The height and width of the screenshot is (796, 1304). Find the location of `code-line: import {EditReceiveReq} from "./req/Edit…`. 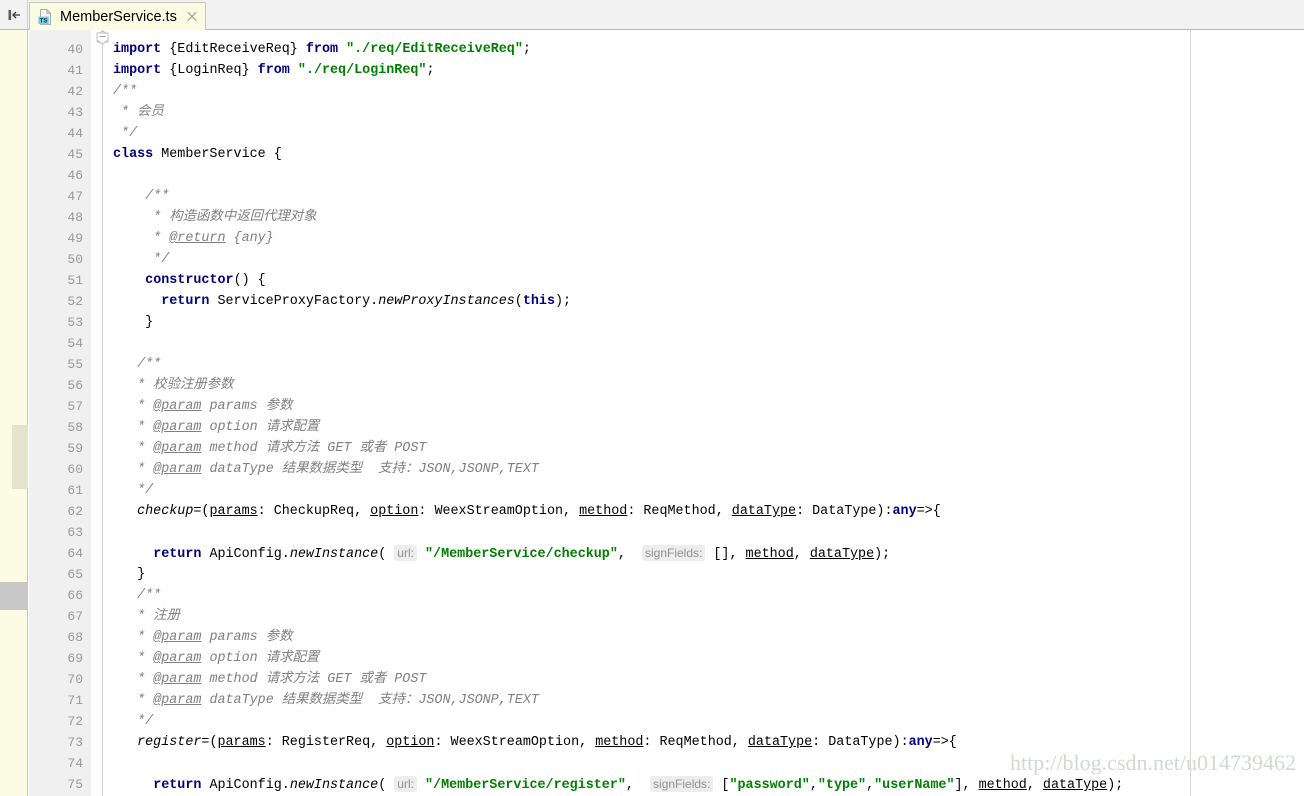

code-line: import {EditReceiveReq} from "./req/Edit… is located at coordinates (322, 49).